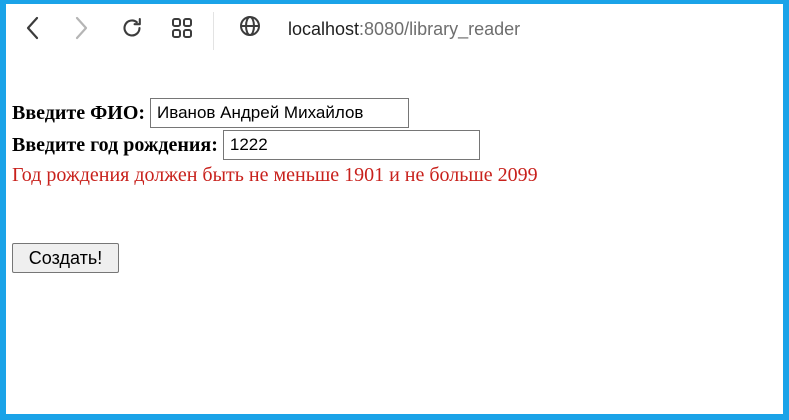  I want to click on reload-icon, so click(132, 28).